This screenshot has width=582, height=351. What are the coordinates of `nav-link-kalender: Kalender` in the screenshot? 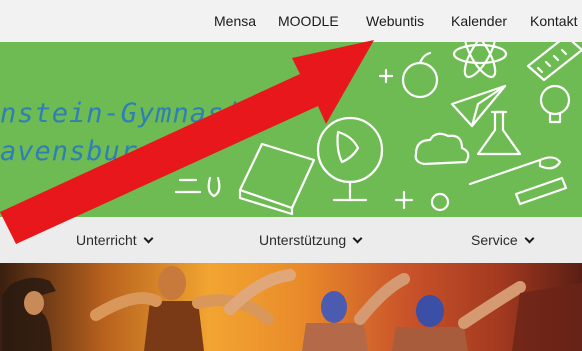 It's located at (479, 21).